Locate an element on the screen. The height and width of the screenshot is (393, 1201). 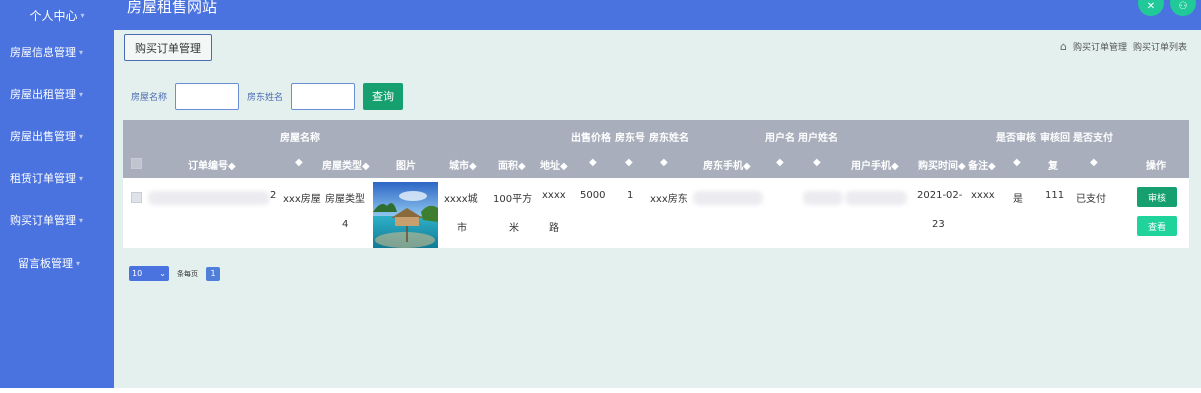
sidebar-item-purchase-orders: 购买订单管理 ▾ is located at coordinates (57, 220).